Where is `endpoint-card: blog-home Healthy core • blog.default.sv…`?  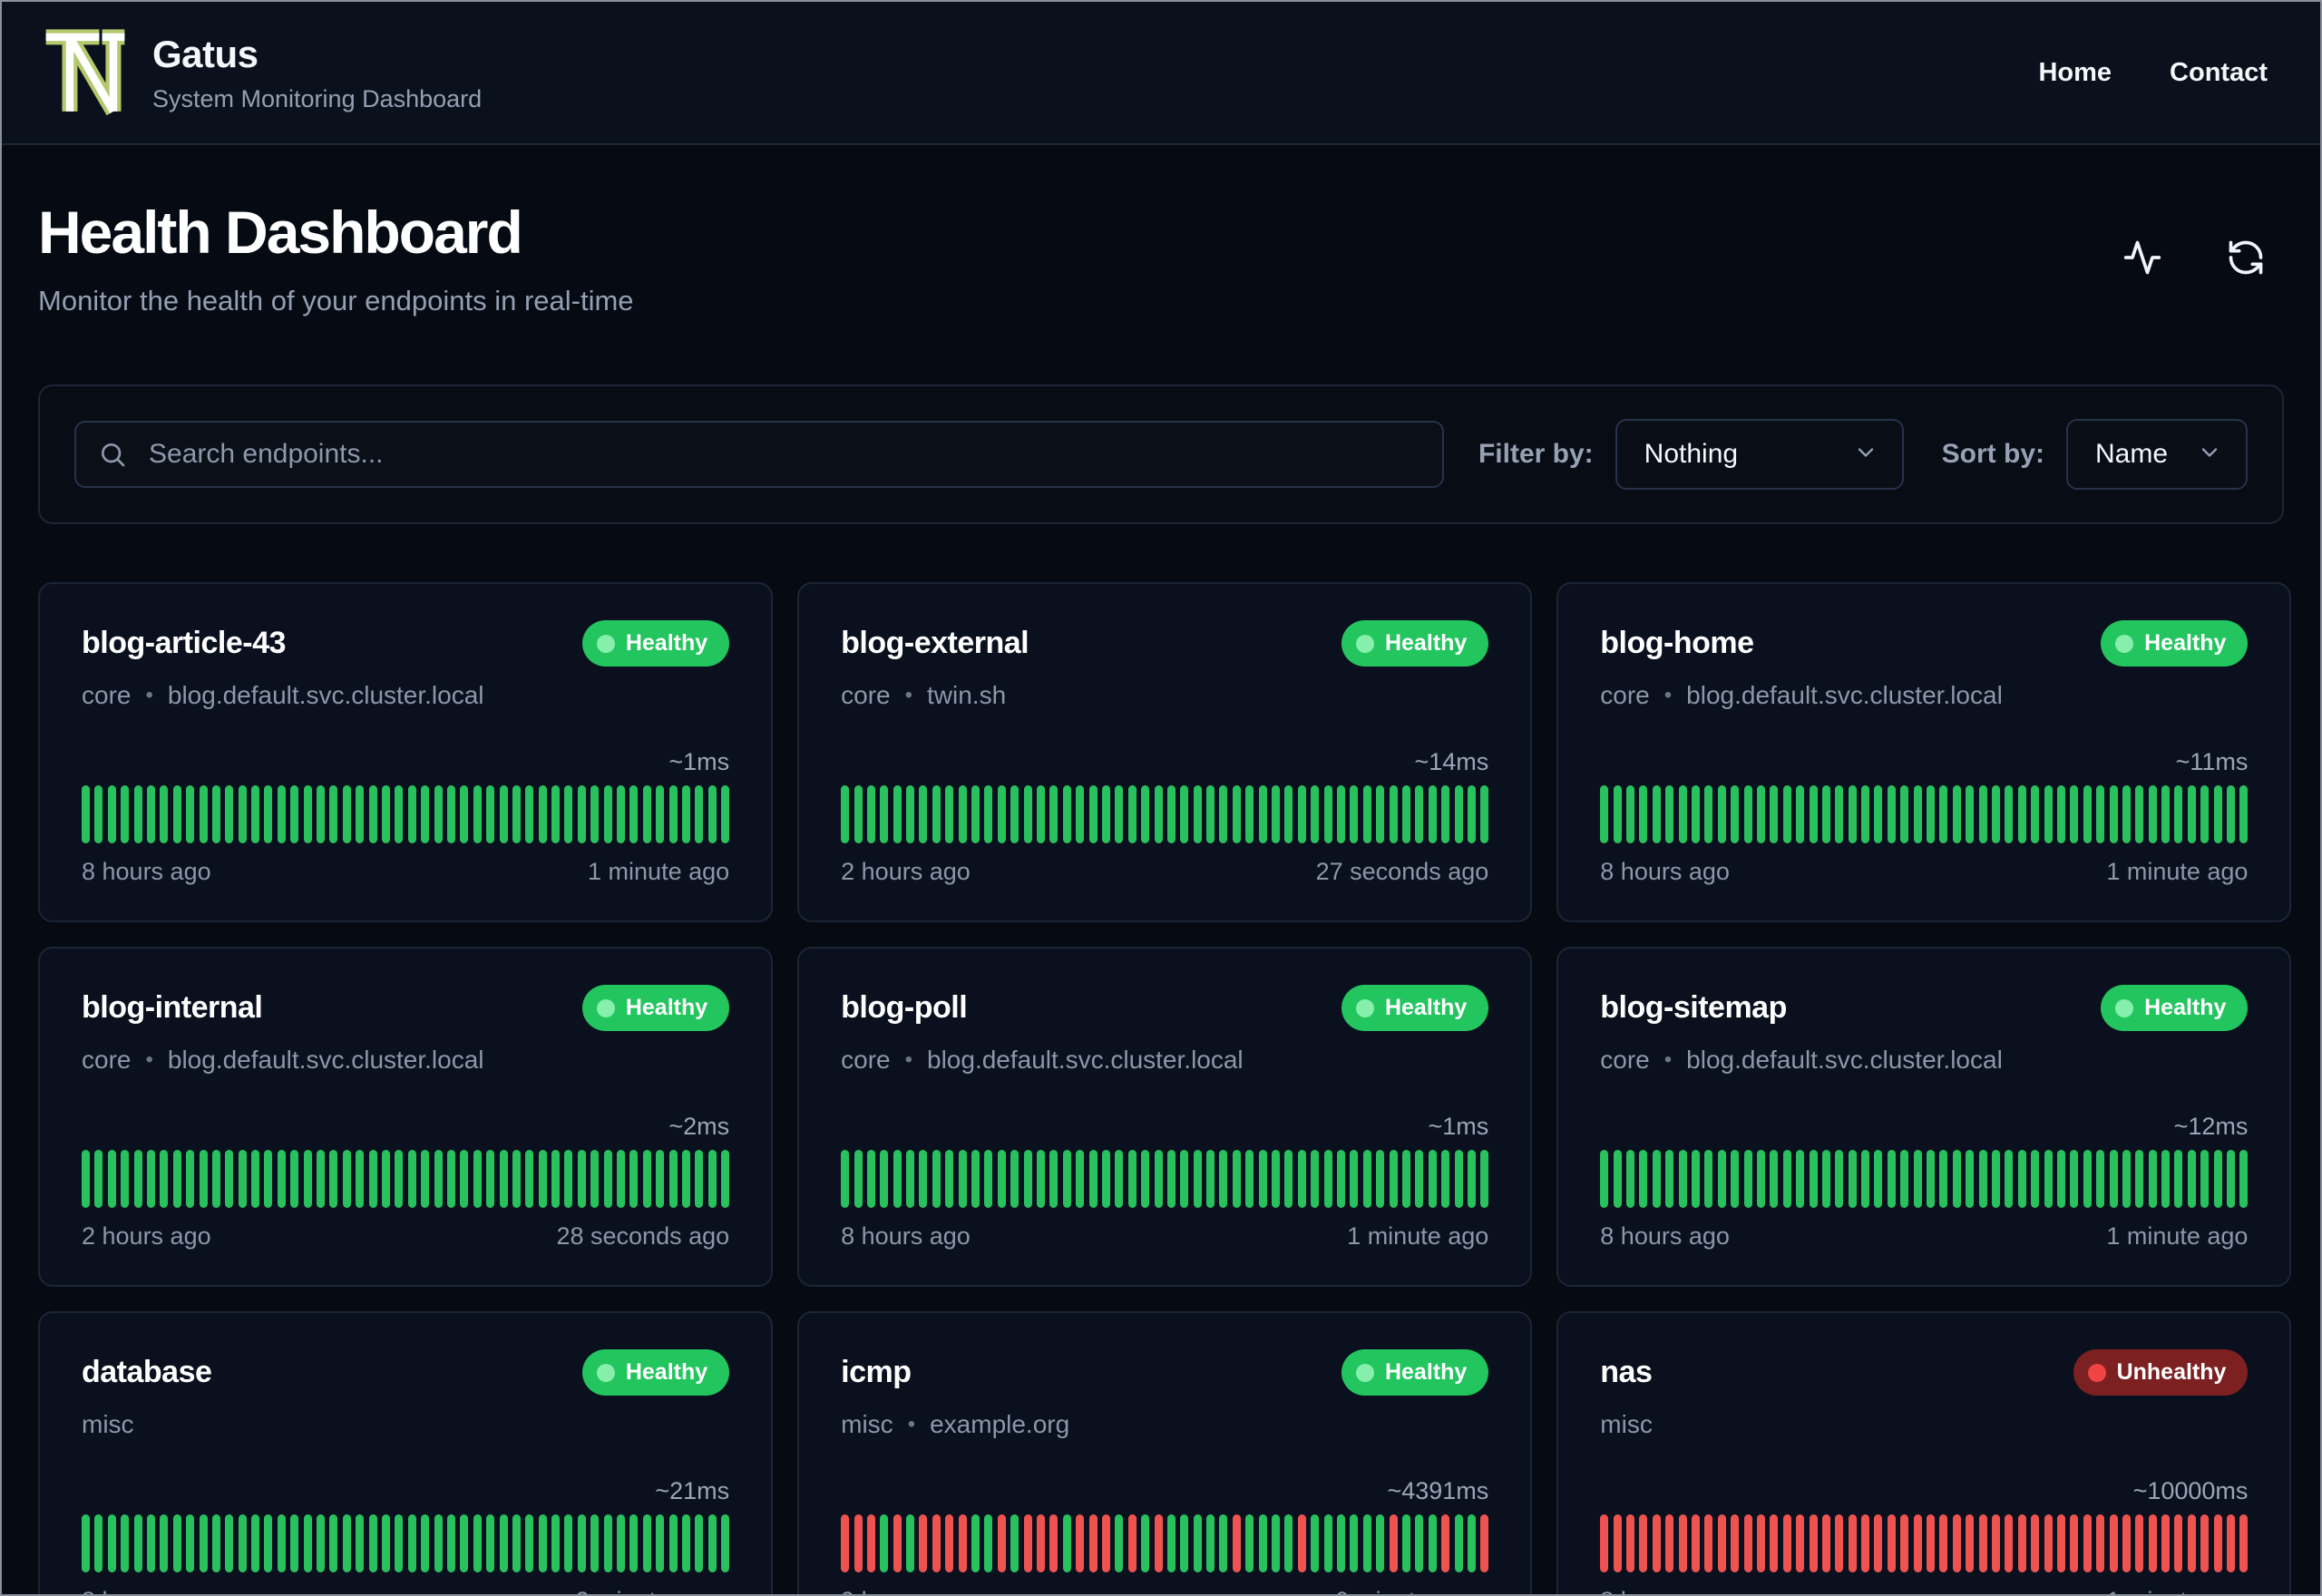
endpoint-card: blog-home Healthy core • blog.default.sv… is located at coordinates (1924, 752).